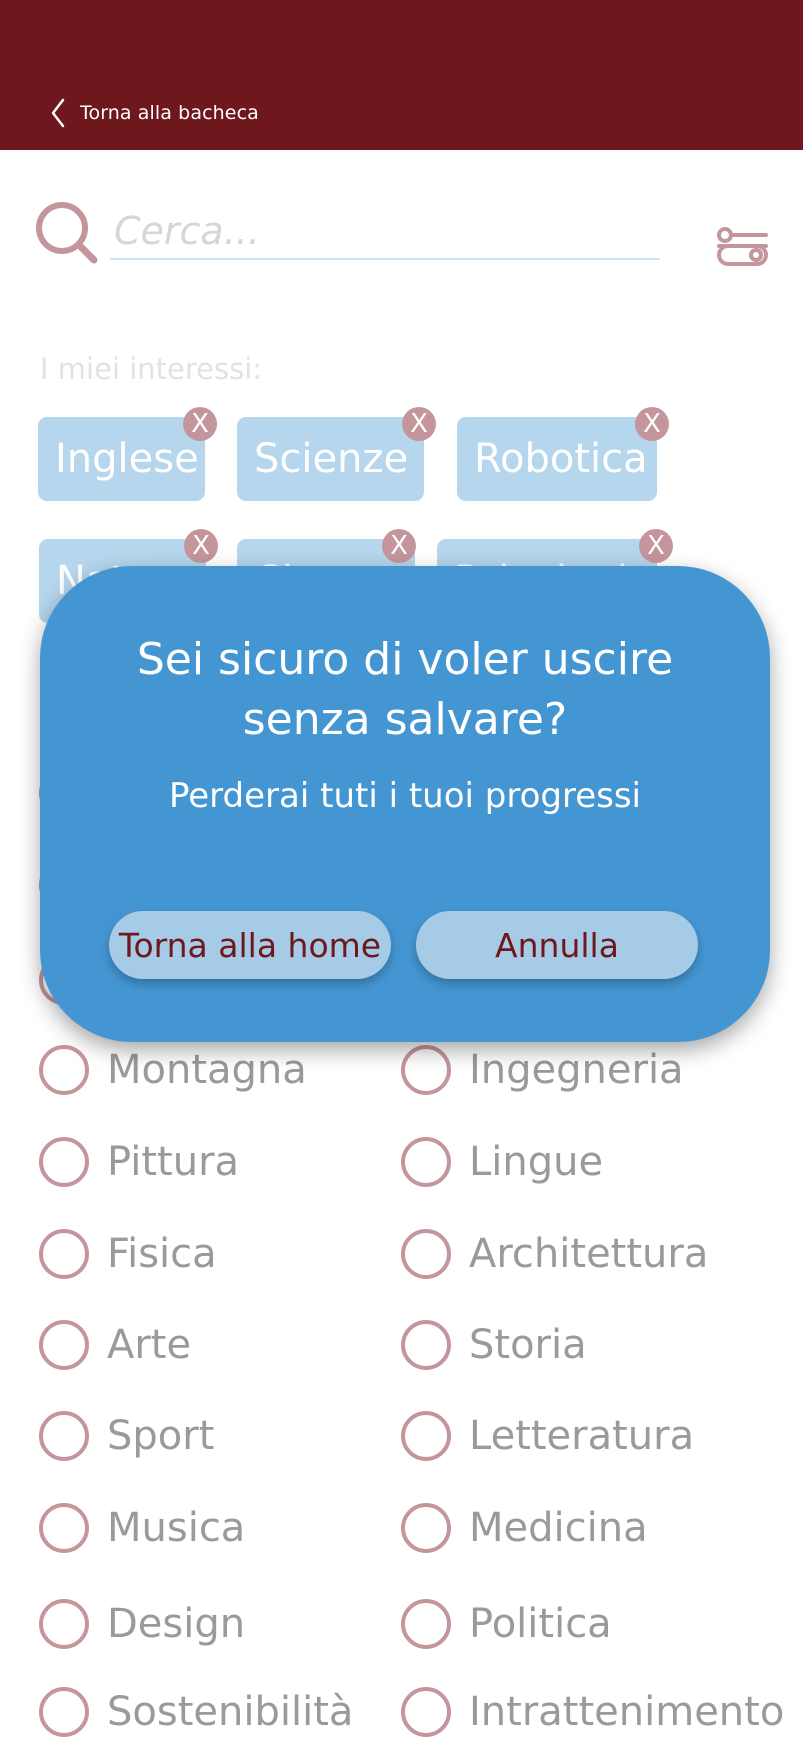 Image resolution: width=803 pixels, height=1741 pixels. I want to click on search-icon, so click(67, 233).